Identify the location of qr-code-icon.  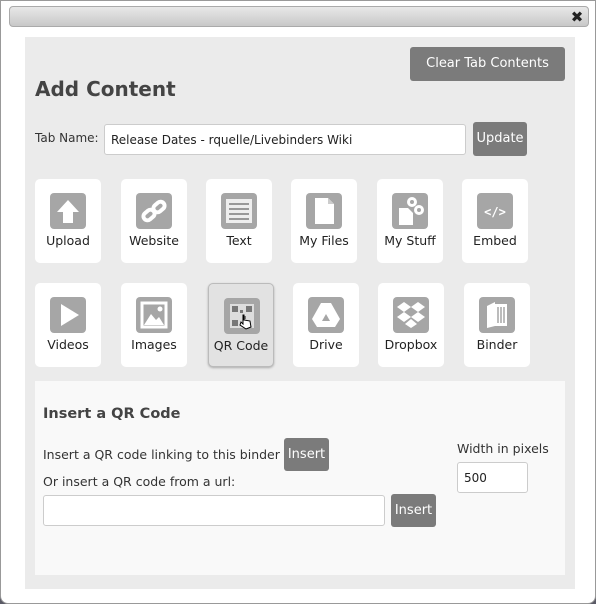
(242, 316).